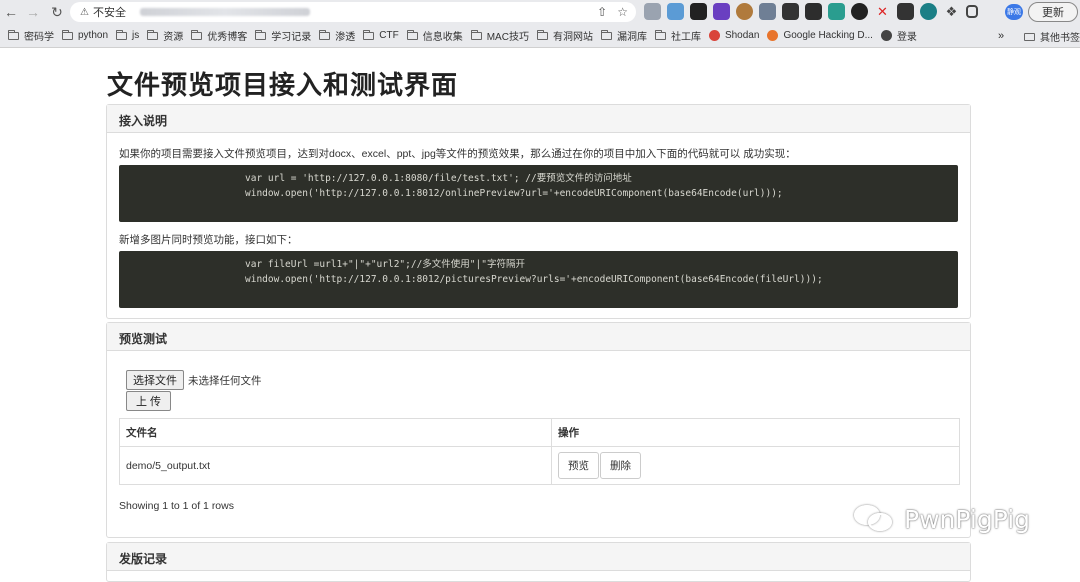  What do you see at coordinates (951, 11) in the screenshot?
I see `puzzle-icon: ❖` at bounding box center [951, 11].